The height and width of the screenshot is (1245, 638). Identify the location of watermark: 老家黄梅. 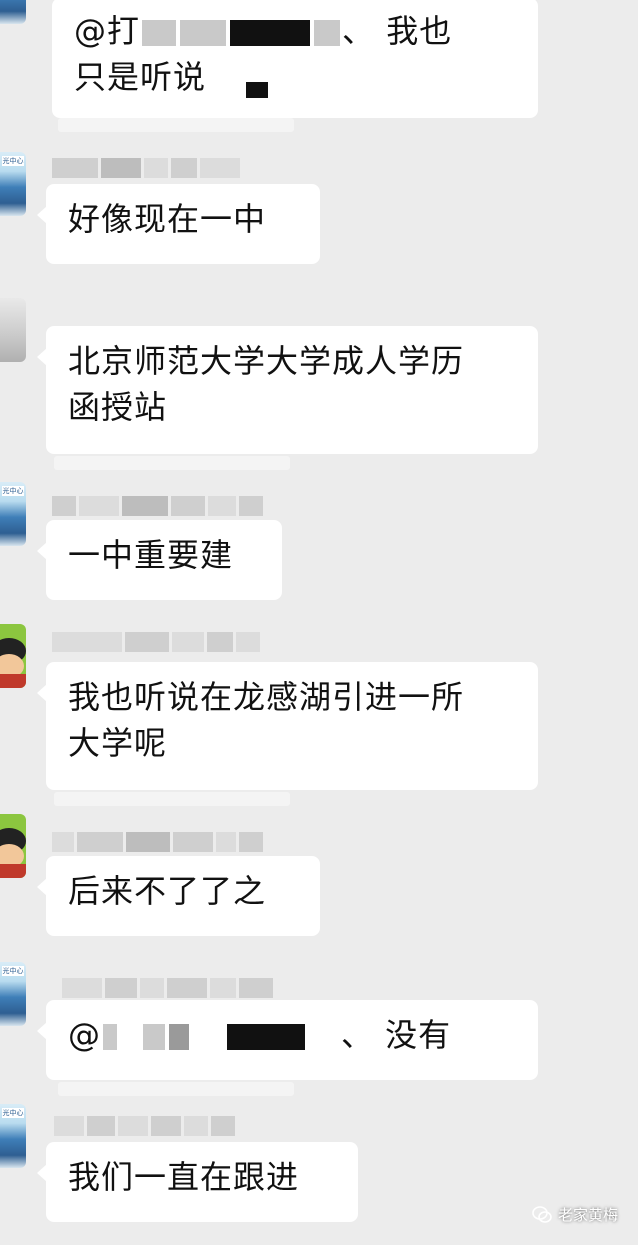
(575, 1214).